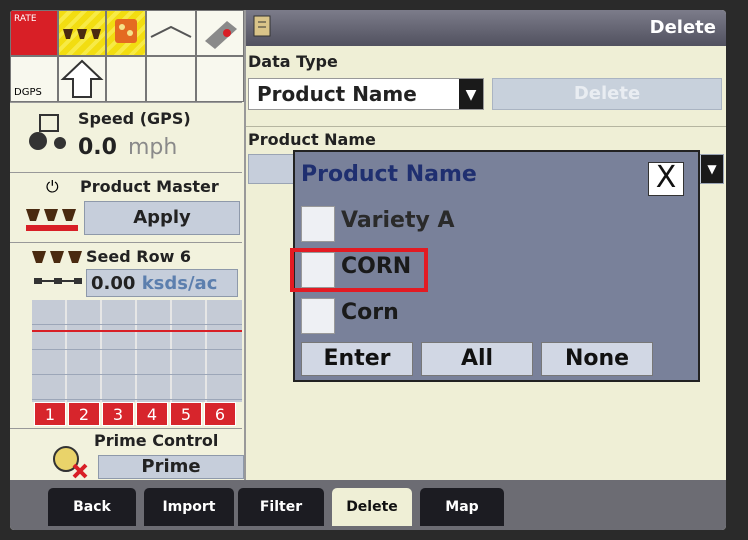  I want to click on speed-section: Speed (GPS) 0.0 mph, so click(126, 137).